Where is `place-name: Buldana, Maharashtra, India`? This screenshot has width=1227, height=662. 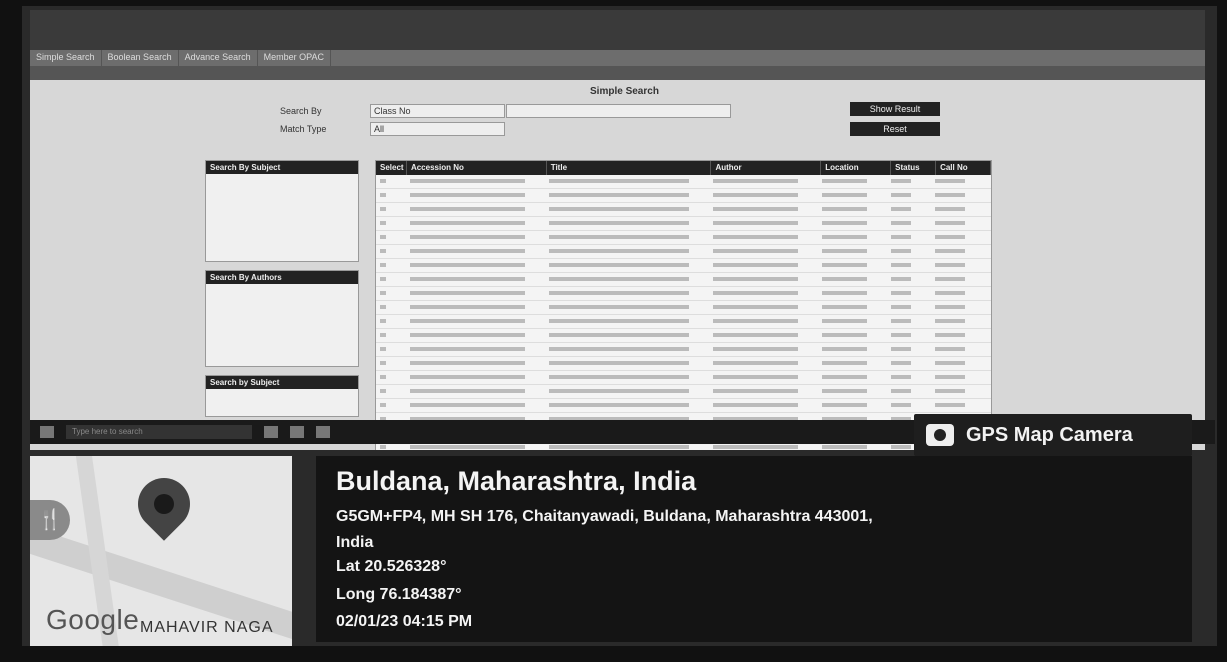
place-name: Buldana, Maharashtra, India is located at coordinates (516, 481).